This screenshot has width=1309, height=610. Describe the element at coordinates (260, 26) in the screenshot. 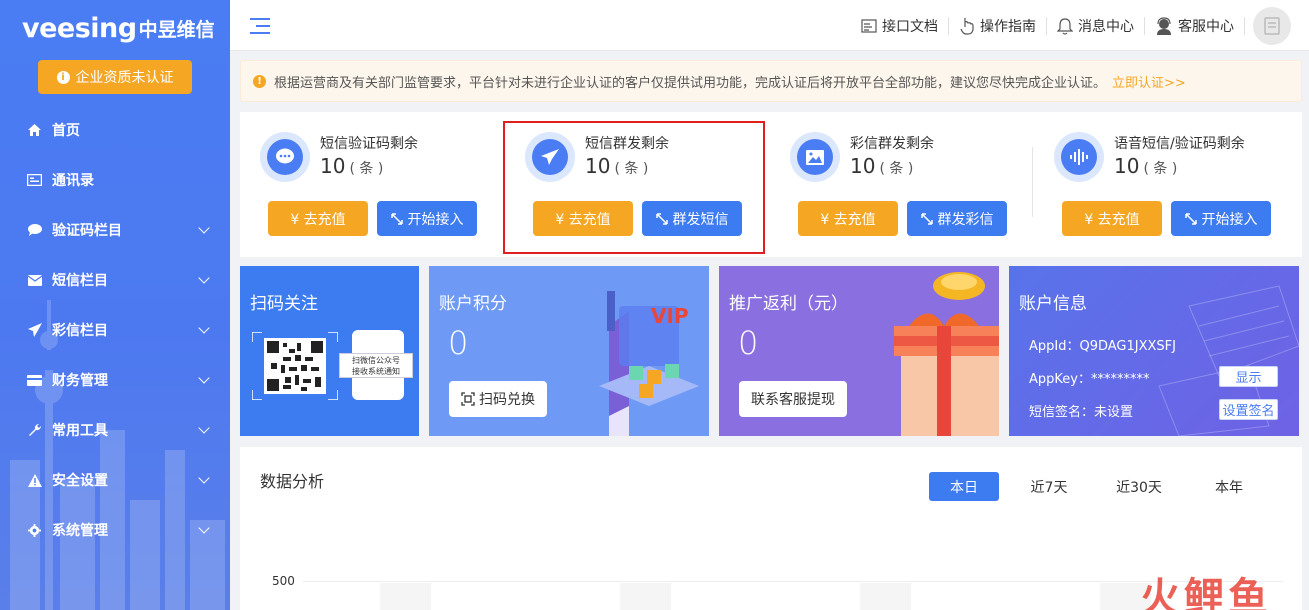

I see `menu-toggle-icon` at that location.